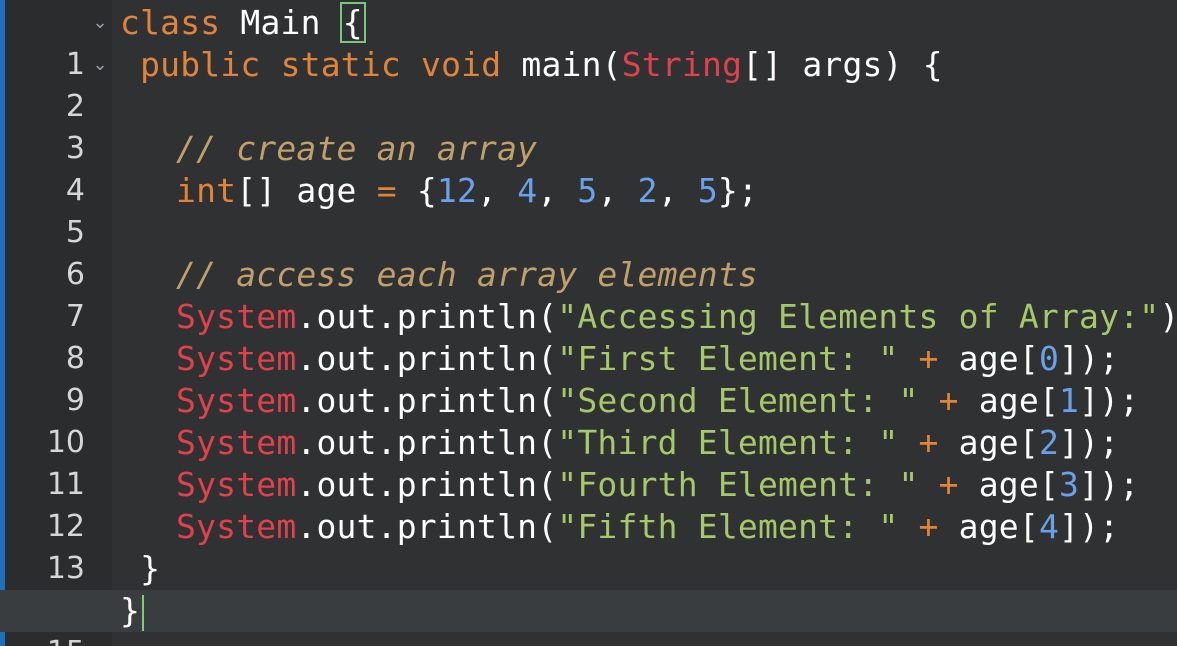 This screenshot has width=1177, height=646. Describe the element at coordinates (200, 64) in the screenshot. I see `keyword-public: public` at that location.